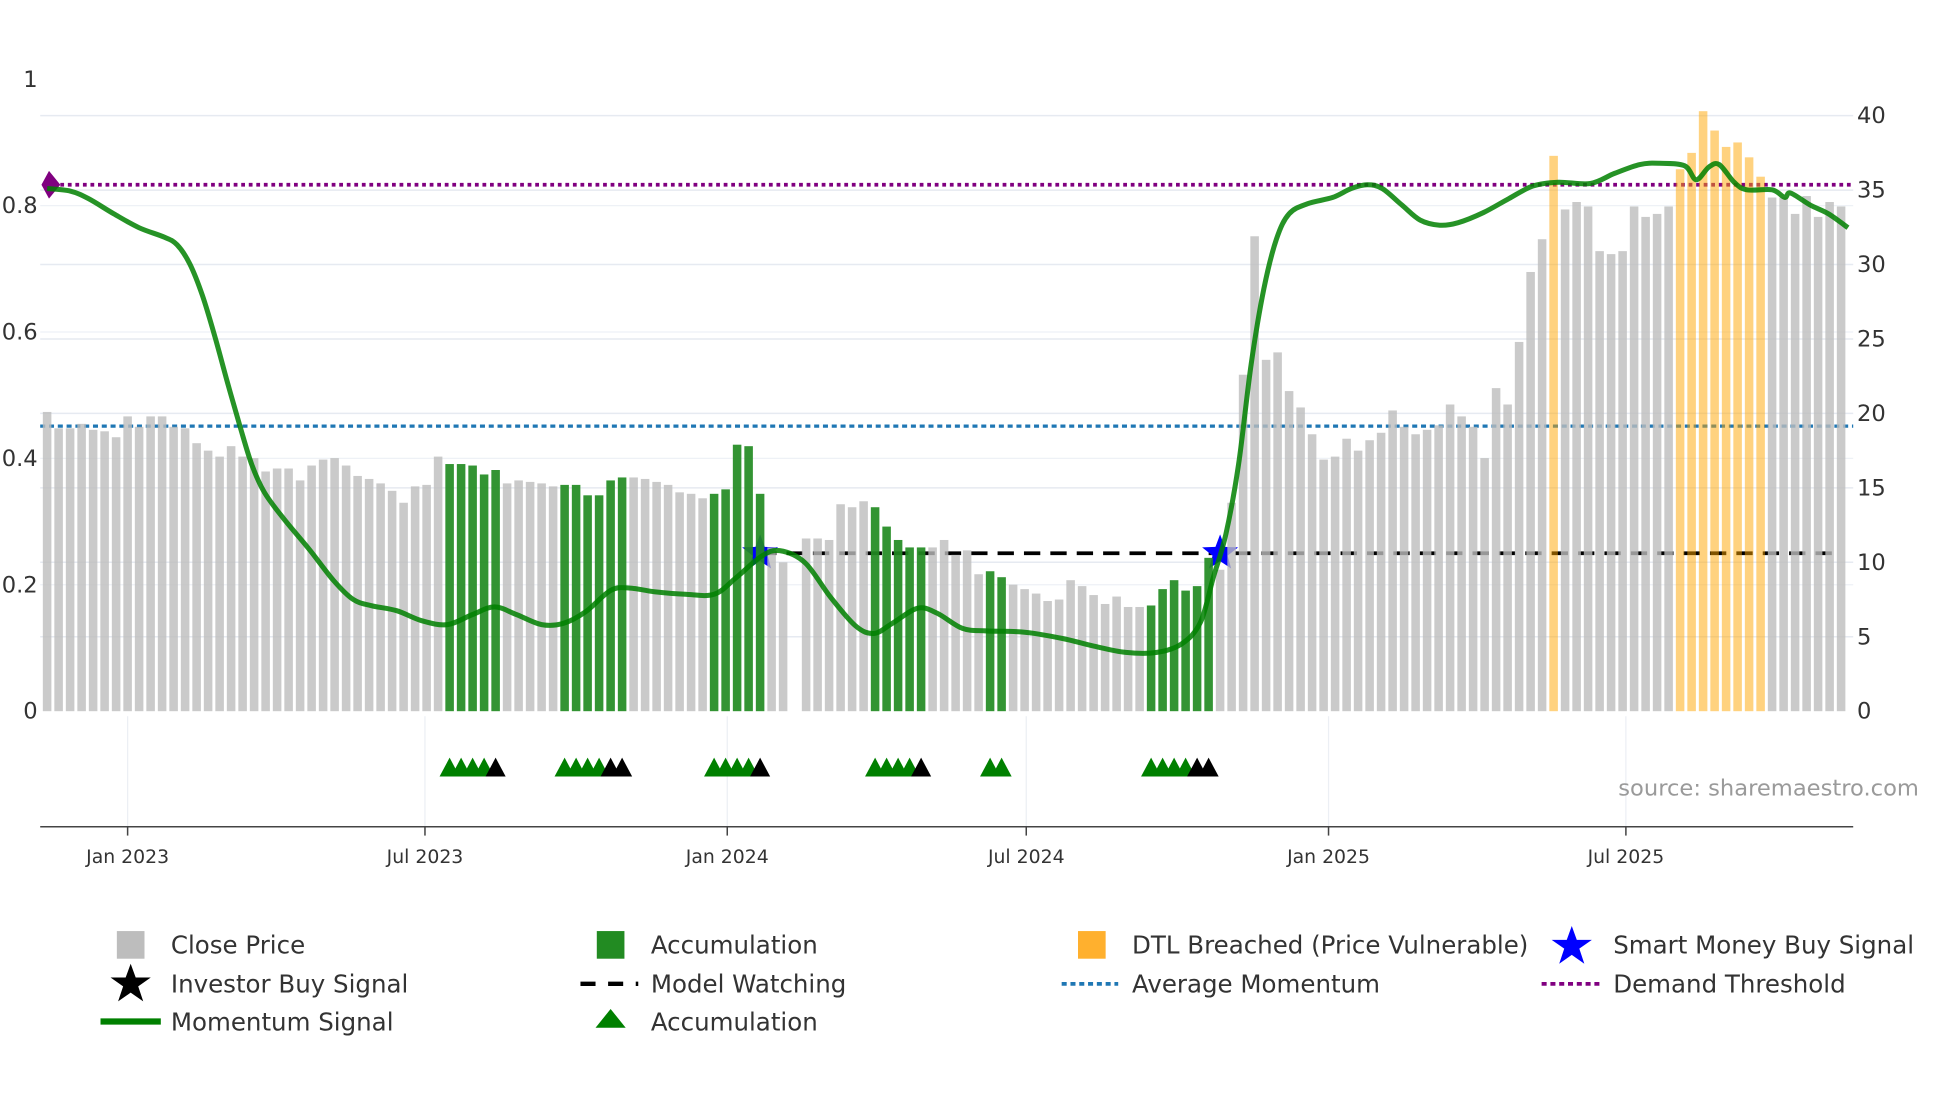 The image size is (1960, 1102). I want to click on x-axis-tick-label: Jan 2023, so click(127, 857).